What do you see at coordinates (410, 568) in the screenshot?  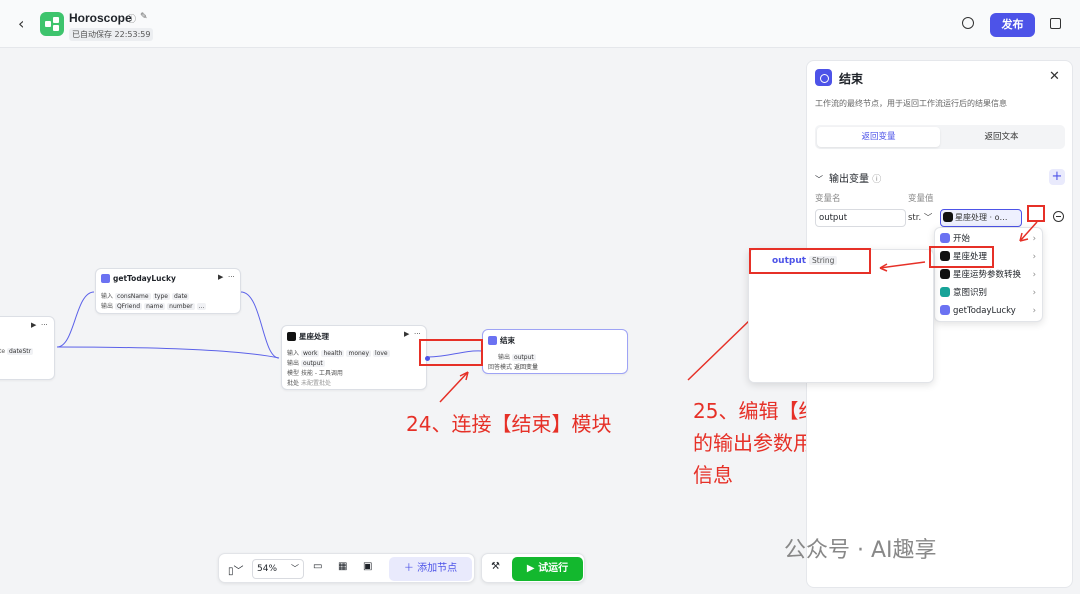 I see `plus-icon: ＋` at bounding box center [410, 568].